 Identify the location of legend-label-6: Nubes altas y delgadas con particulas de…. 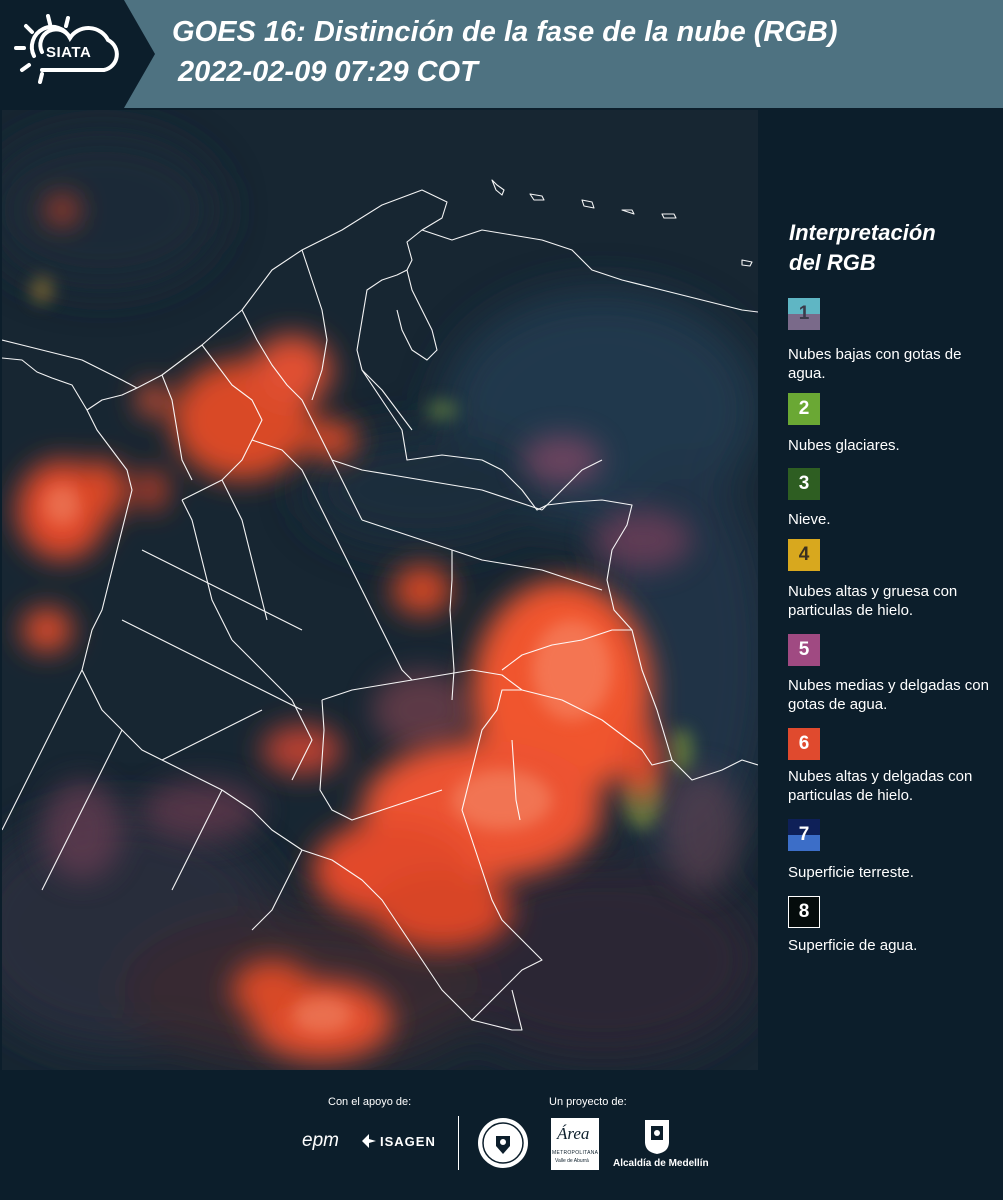
(880, 786).